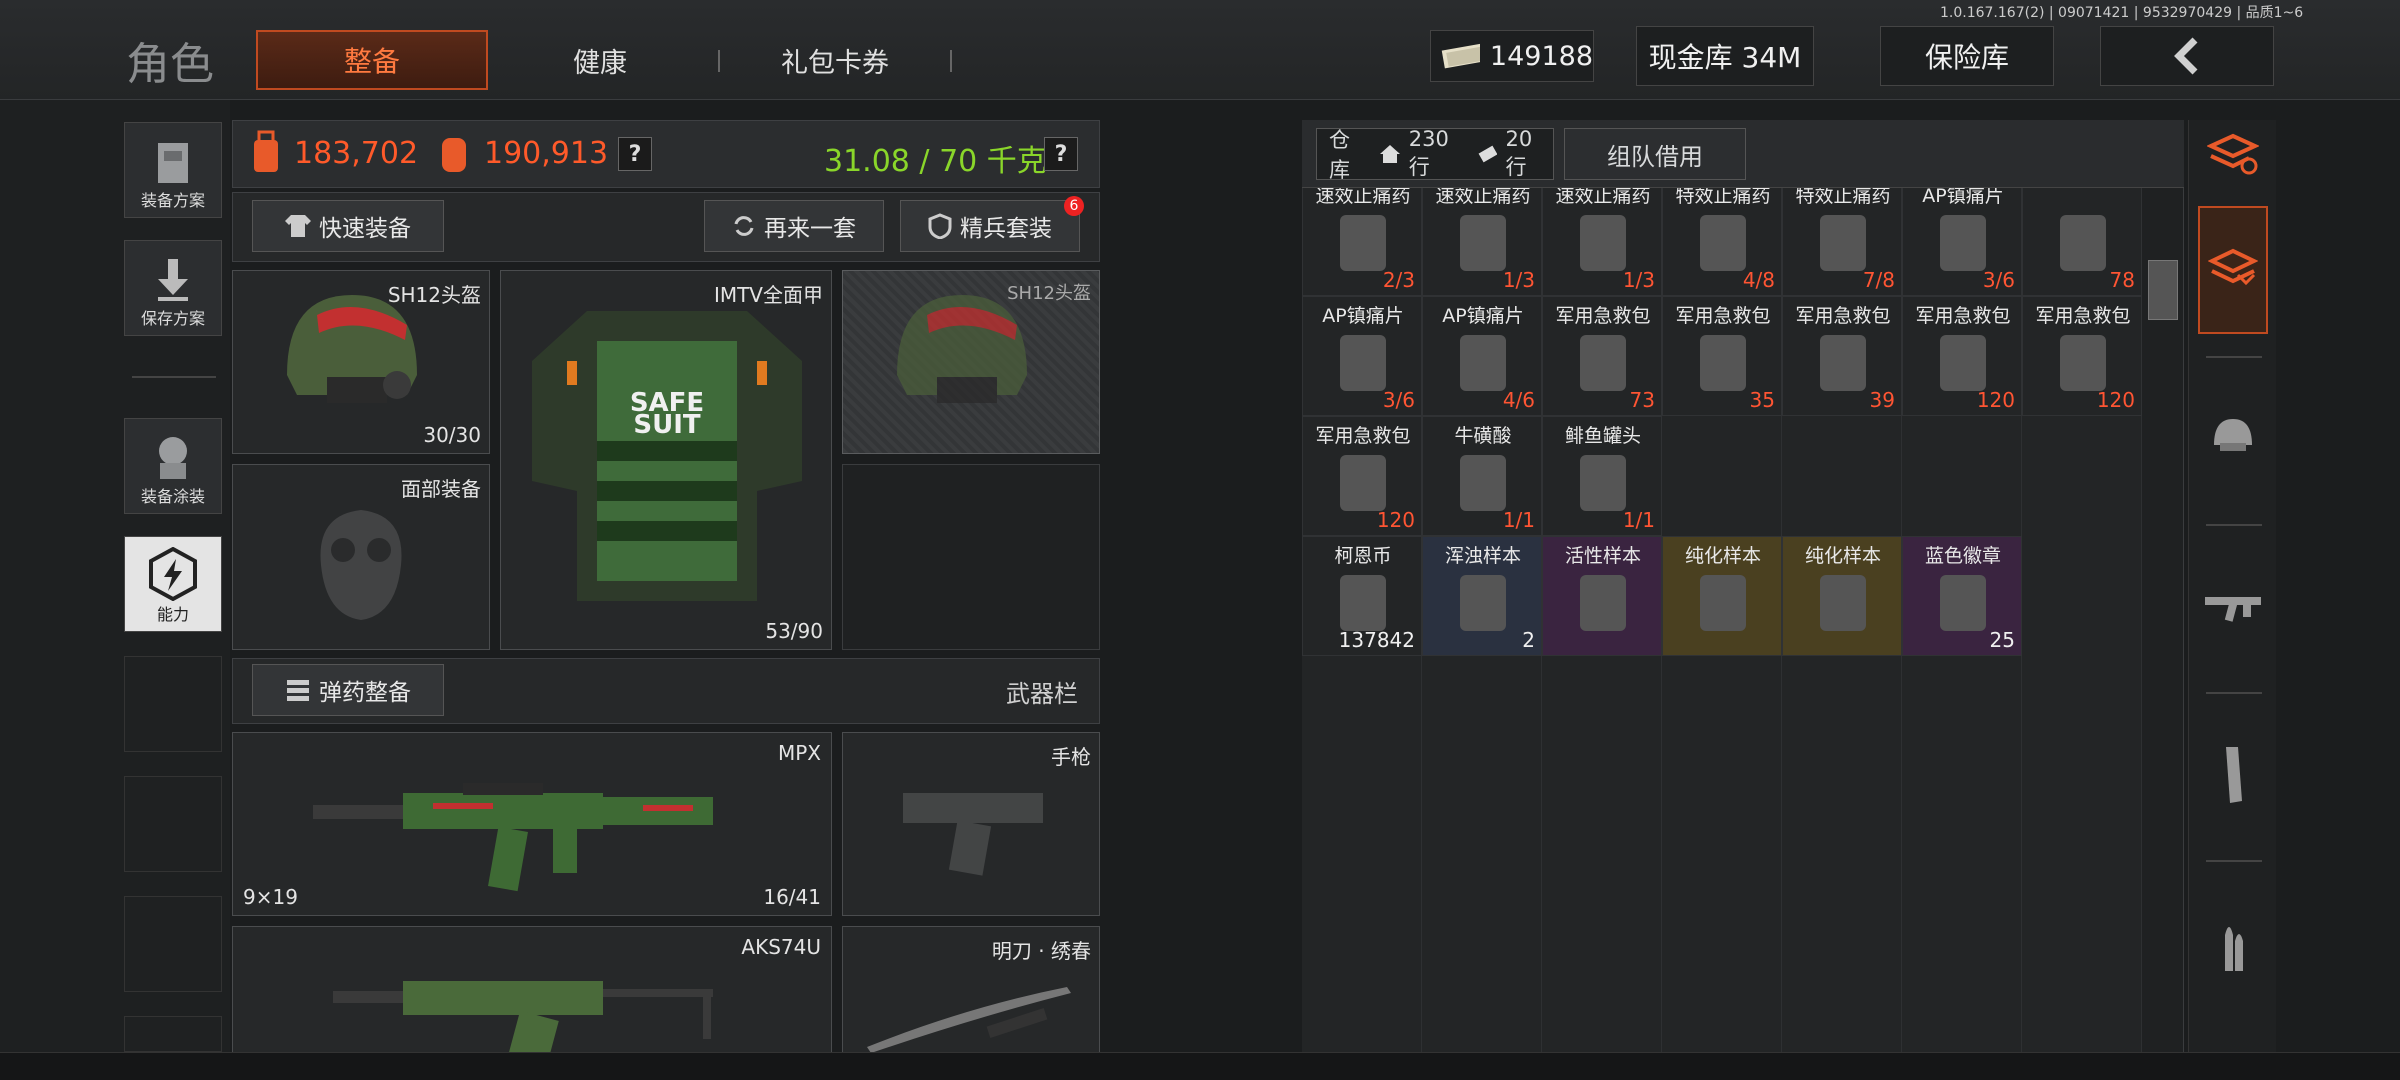  Describe the element at coordinates (1878, 280) in the screenshot. I see `item-count: 7/8` at that location.